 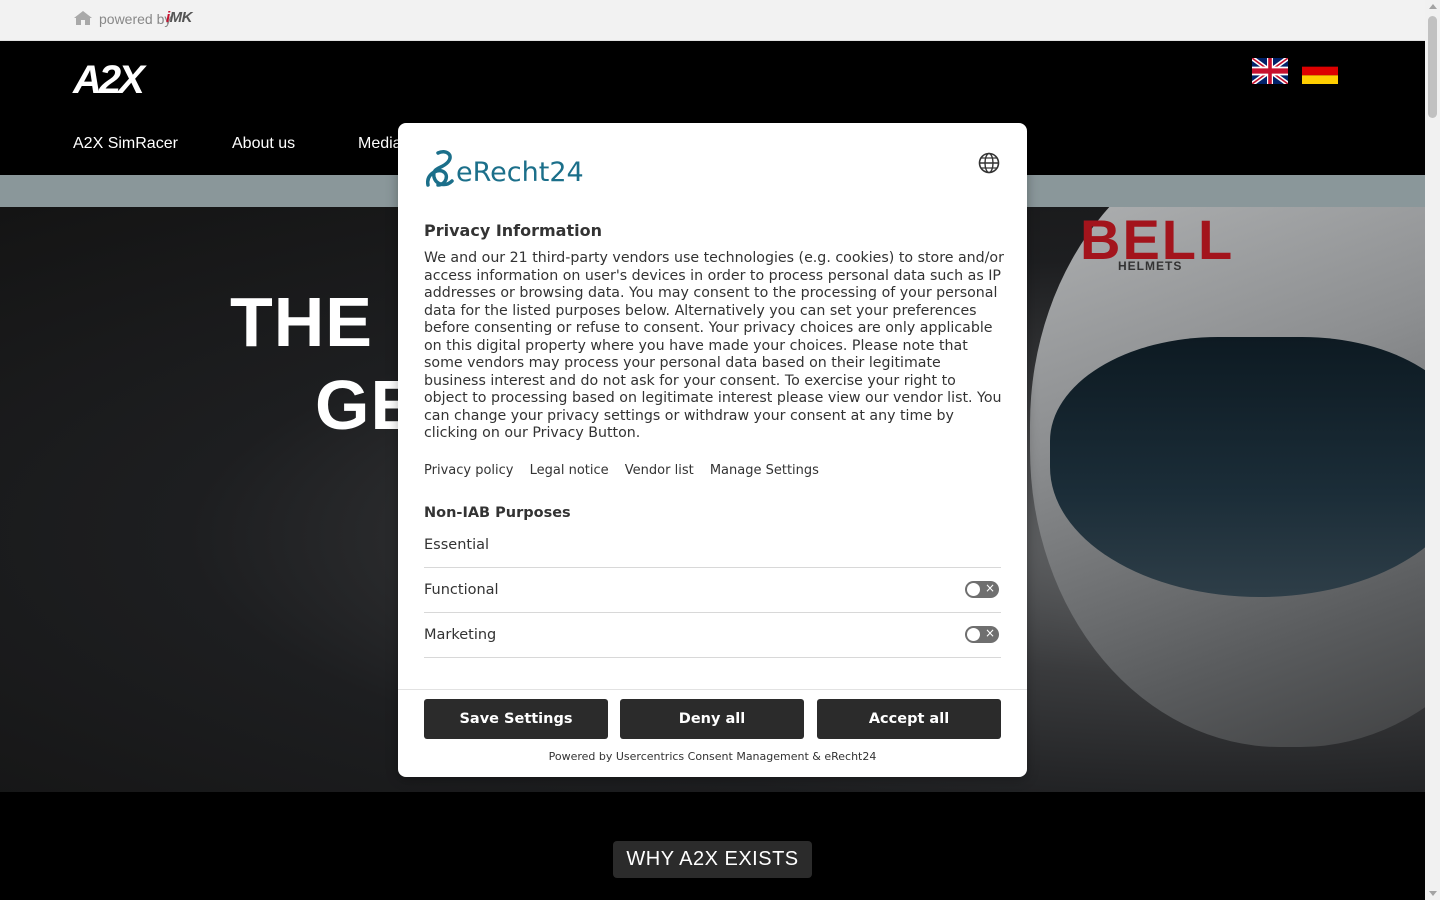 I want to click on purpose-label: Essential, so click(x=457, y=545).